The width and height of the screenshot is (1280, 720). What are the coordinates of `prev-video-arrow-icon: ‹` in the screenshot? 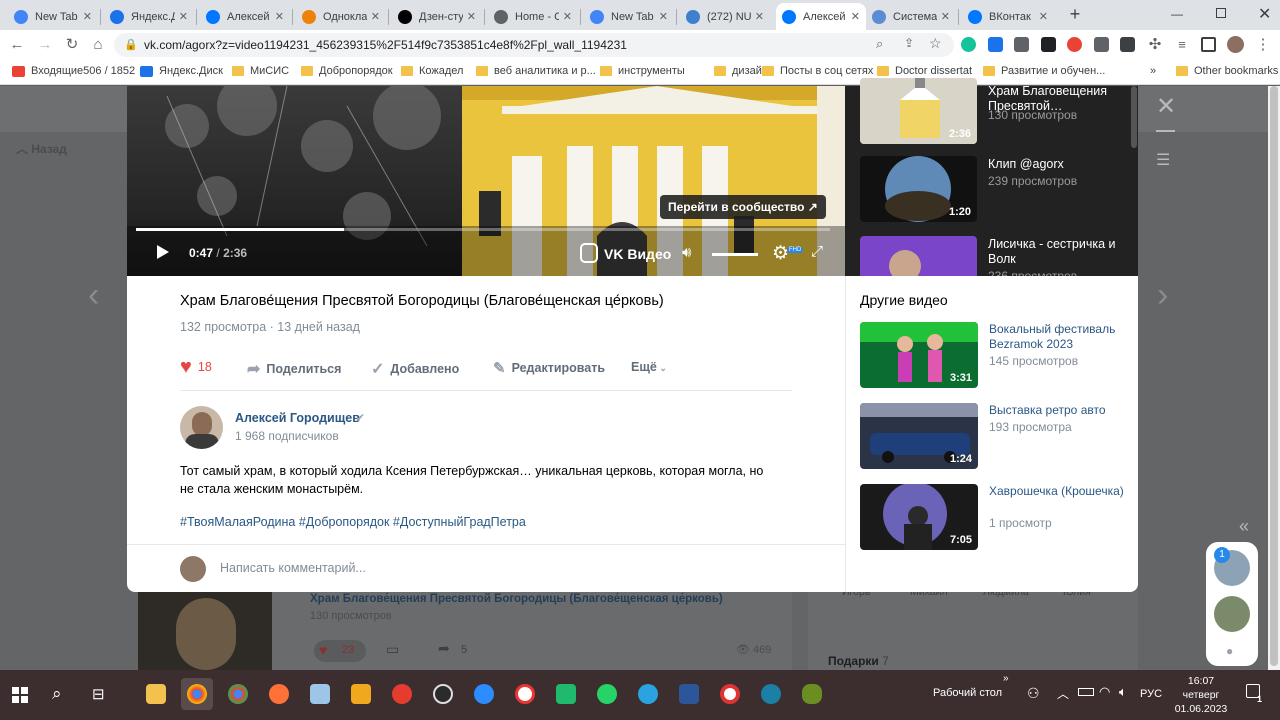 It's located at (93, 295).